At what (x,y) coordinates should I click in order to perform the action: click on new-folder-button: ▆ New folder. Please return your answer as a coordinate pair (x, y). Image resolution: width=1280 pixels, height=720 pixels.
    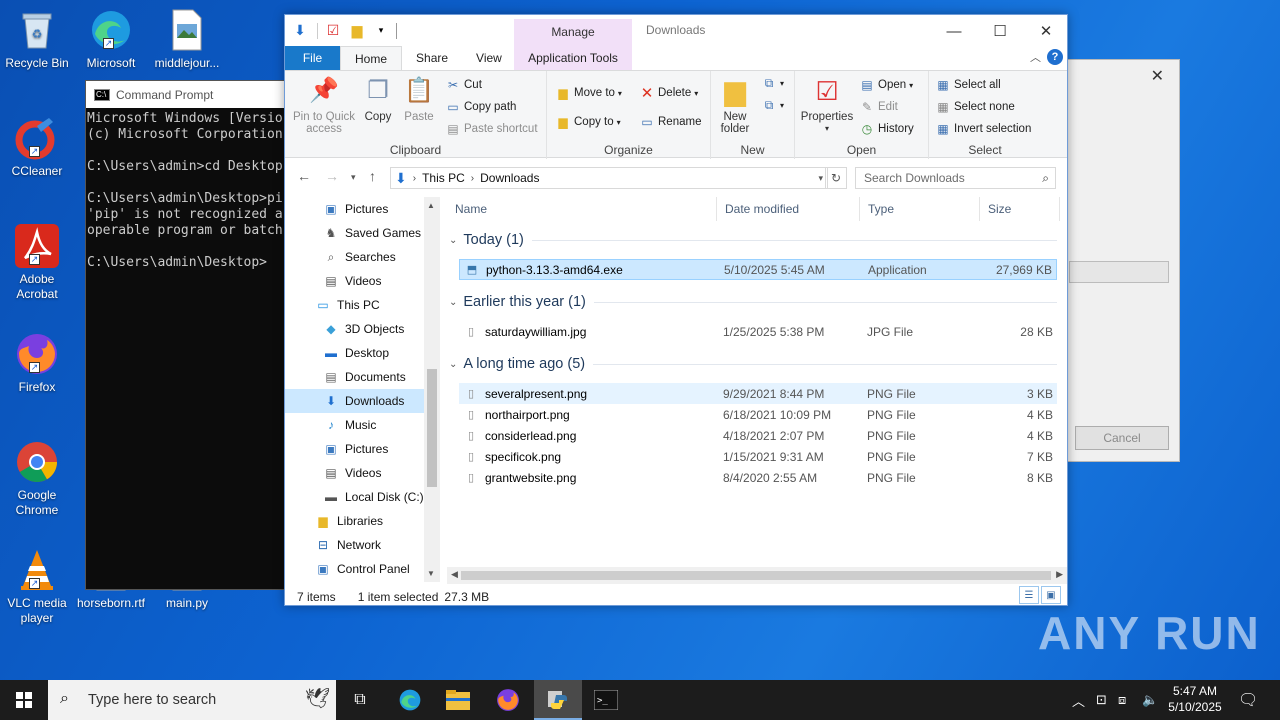
    Looking at the image, I should click on (735, 105).